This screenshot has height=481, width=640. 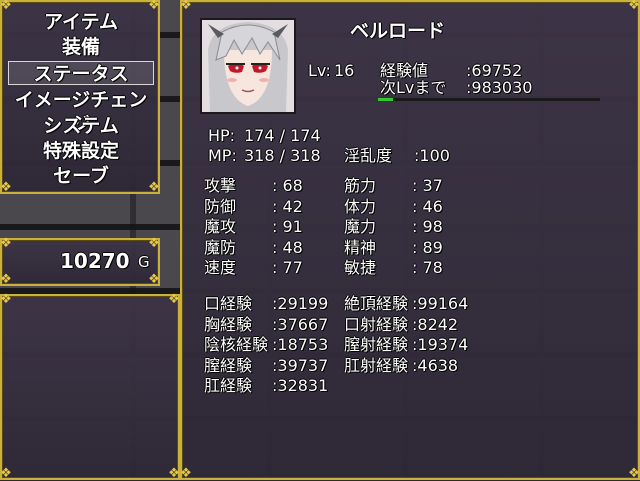 I want to click on exp-value-right: :4638, so click(x=435, y=365).